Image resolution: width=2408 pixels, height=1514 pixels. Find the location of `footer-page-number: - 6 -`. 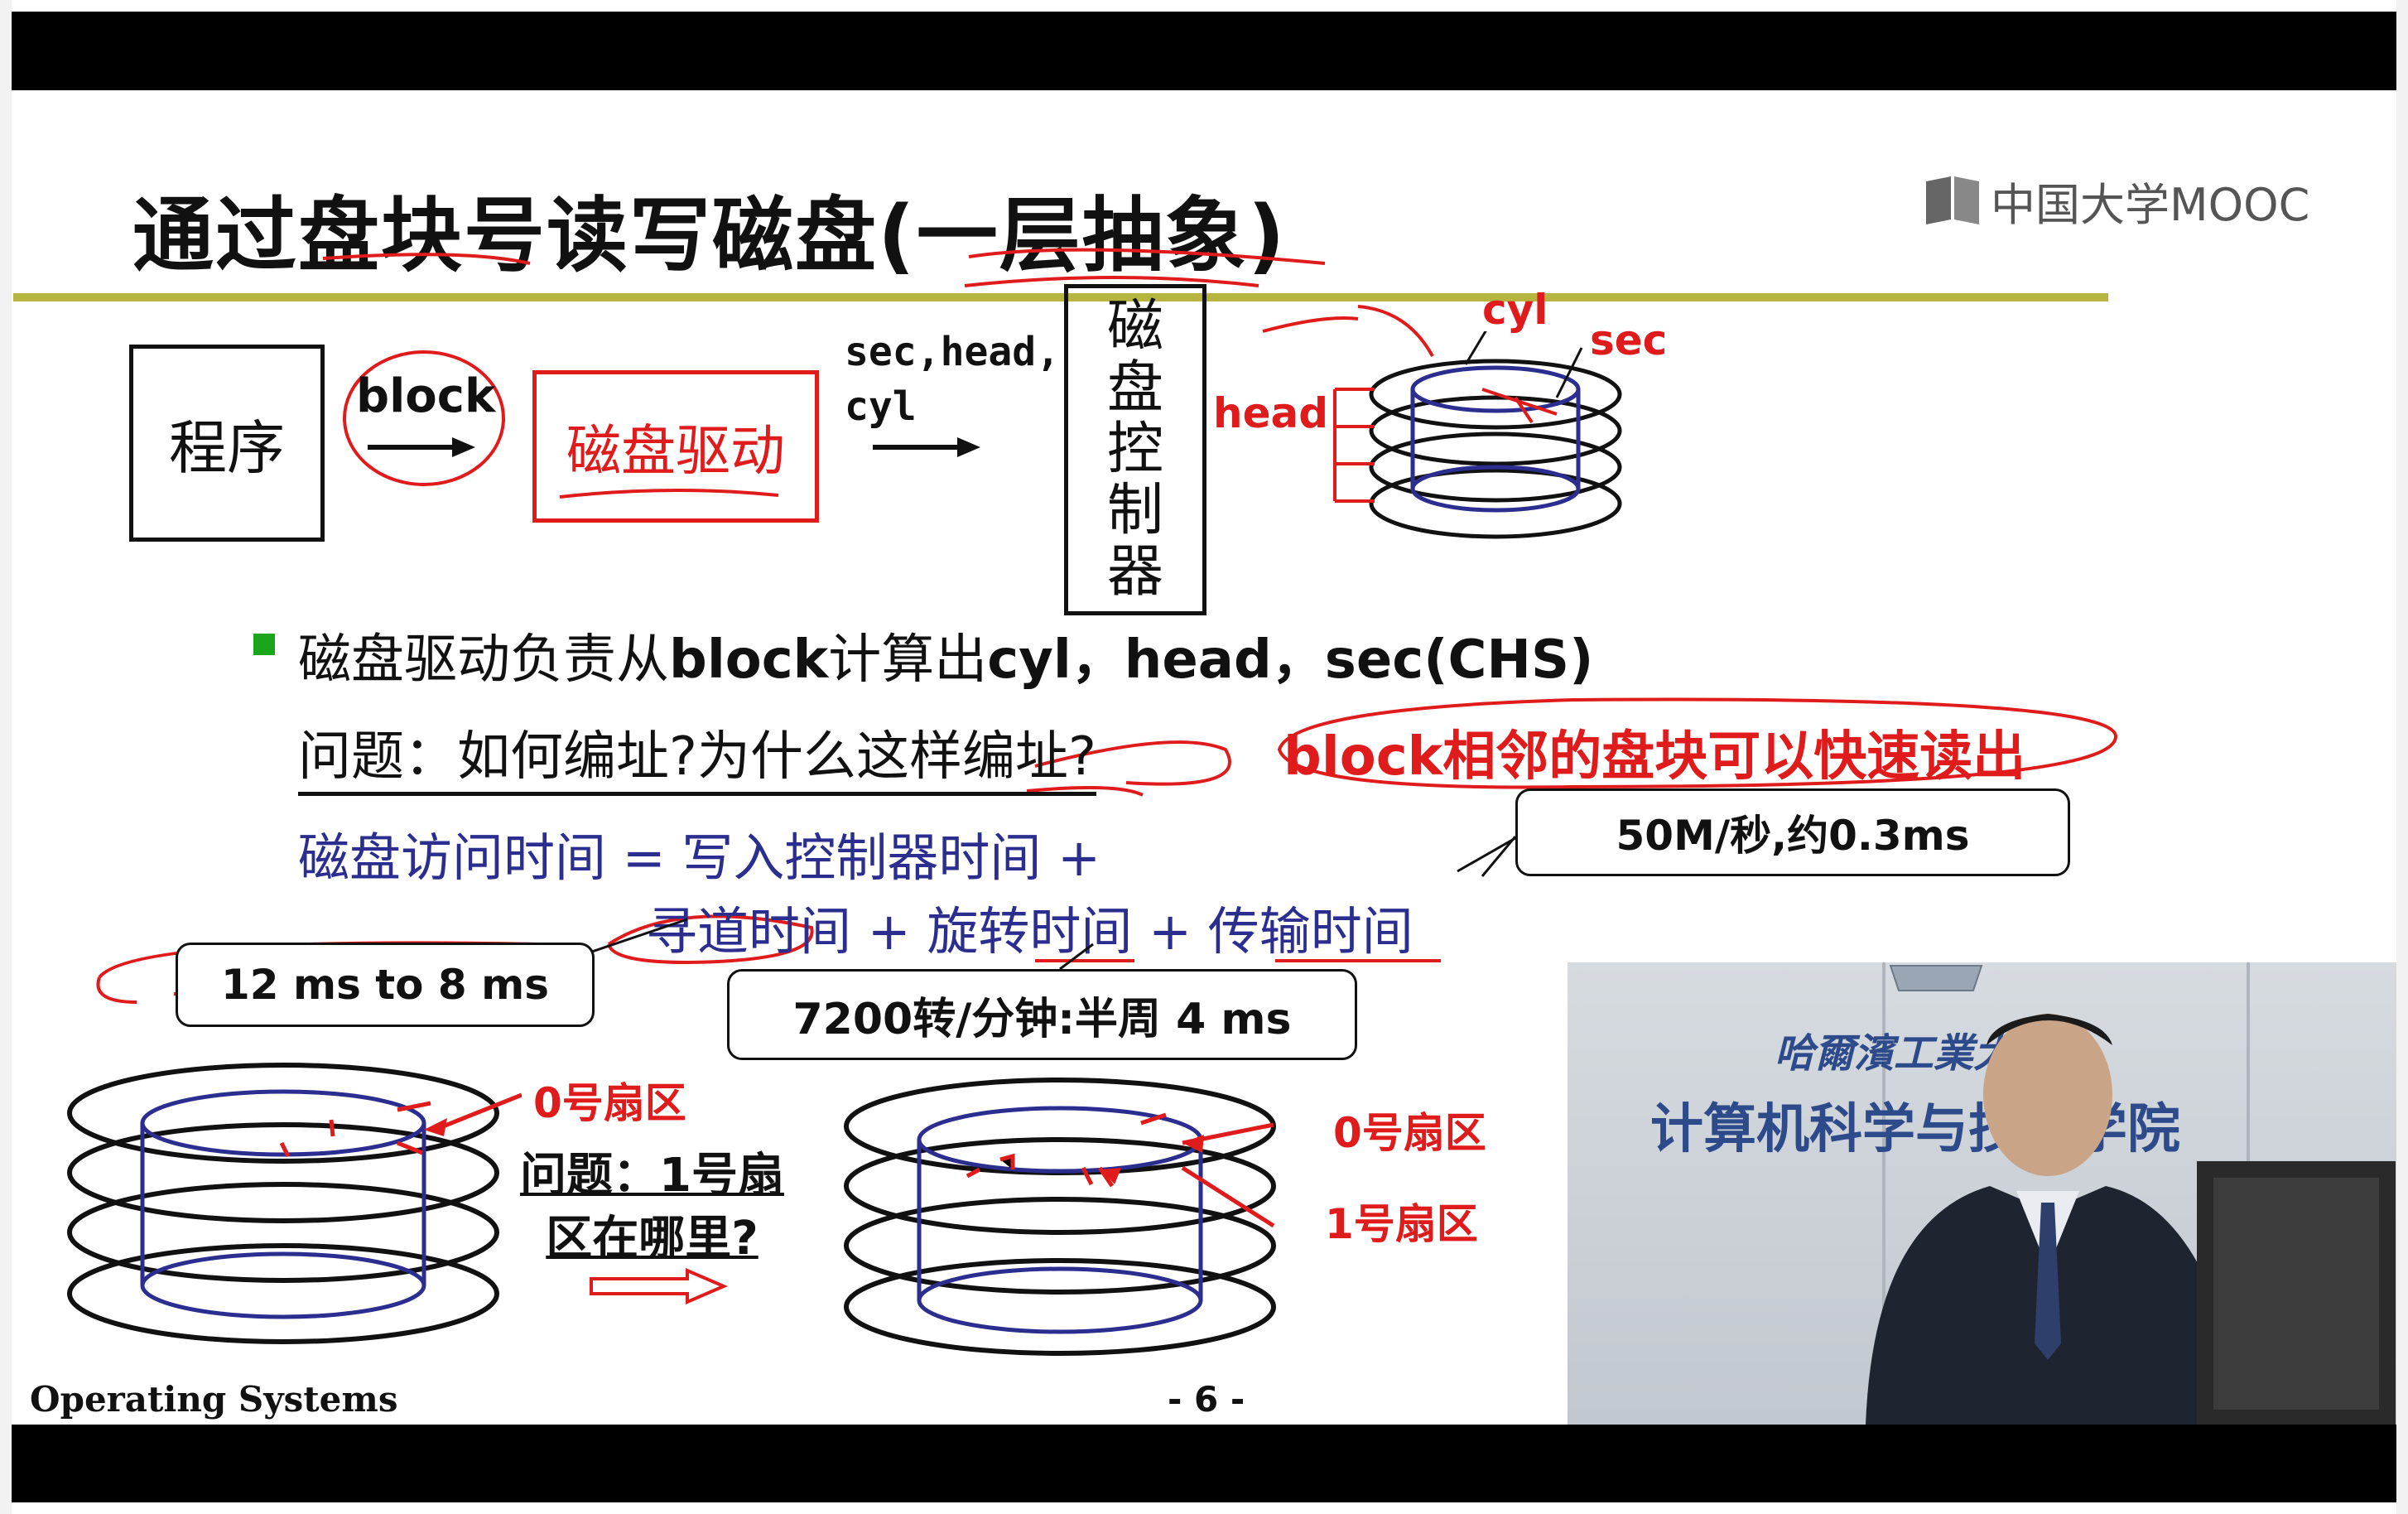

footer-page-number: - 6 - is located at coordinates (1207, 1399).